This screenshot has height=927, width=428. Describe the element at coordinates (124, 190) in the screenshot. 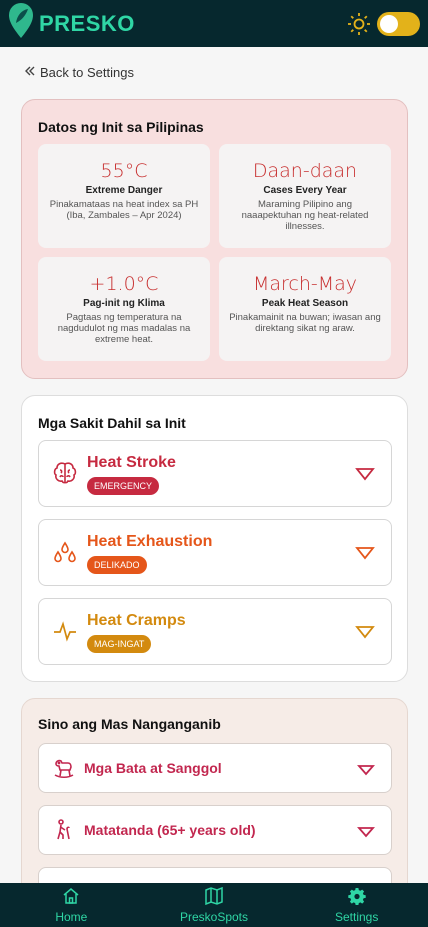

I see `stat-label: Extreme Danger` at that location.